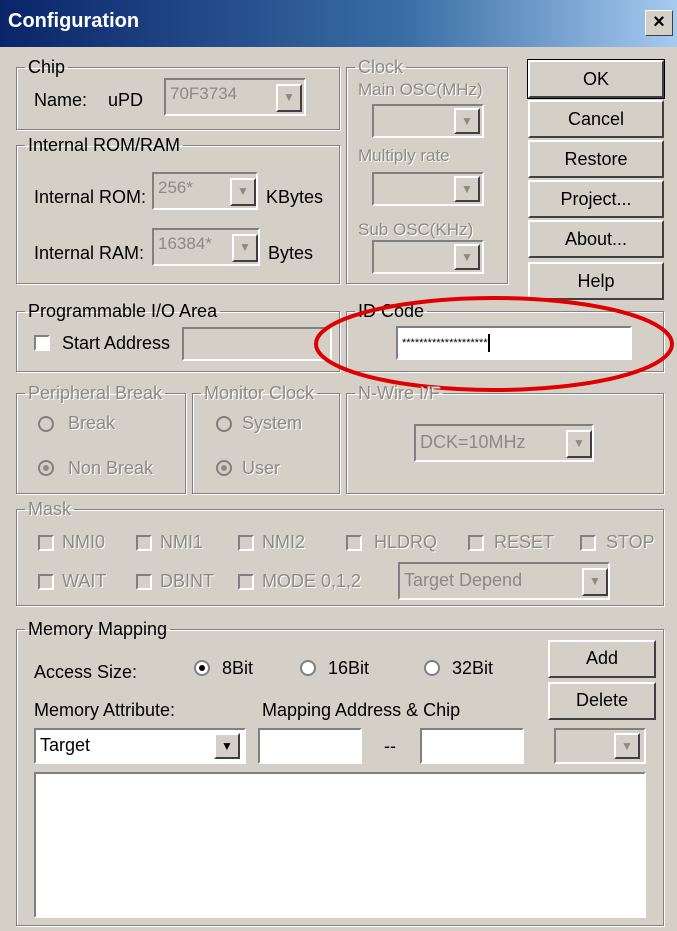  What do you see at coordinates (90, 197) in the screenshot?
I see `internal-rom-label: Internal ROM:` at bounding box center [90, 197].